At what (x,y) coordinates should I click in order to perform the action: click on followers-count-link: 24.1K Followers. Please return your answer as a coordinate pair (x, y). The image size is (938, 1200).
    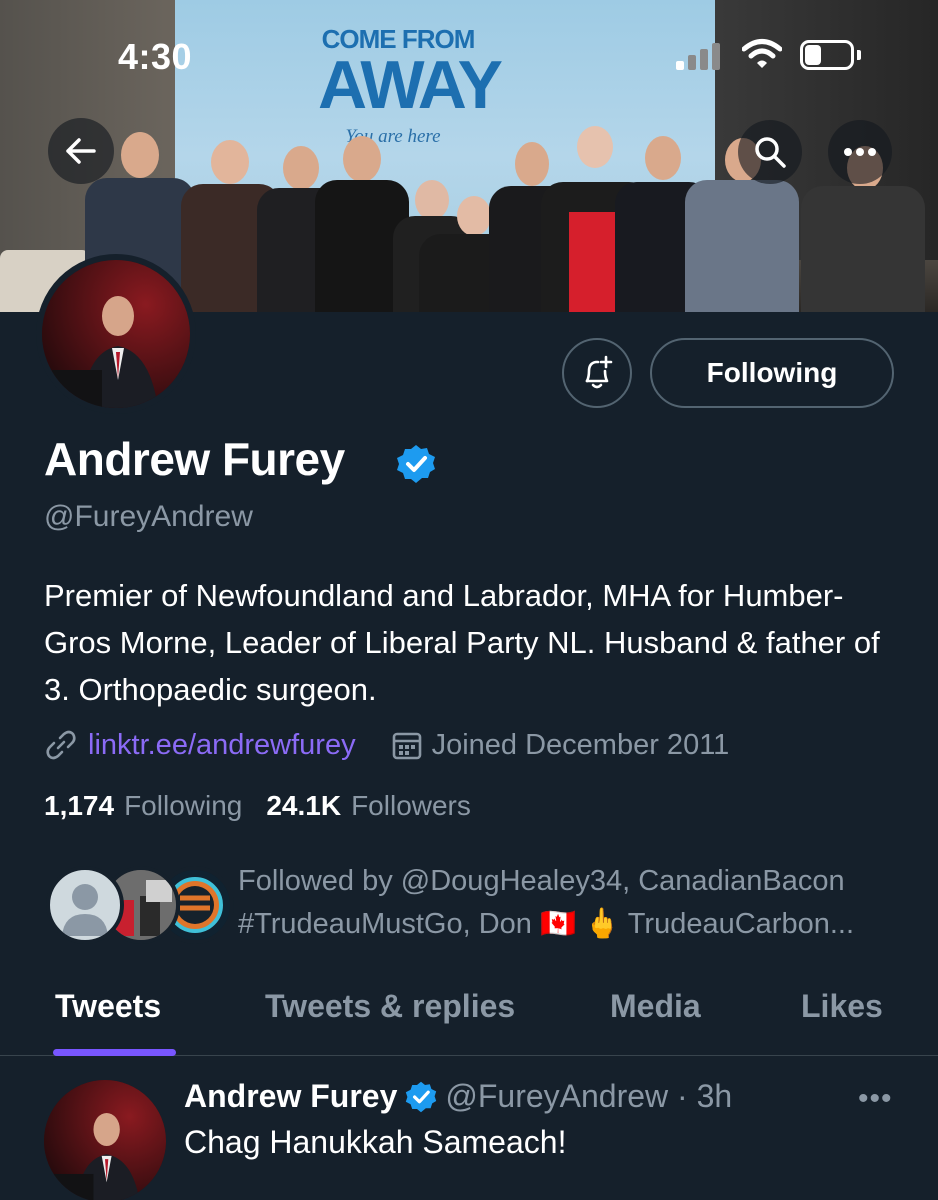
    Looking at the image, I should click on (368, 806).